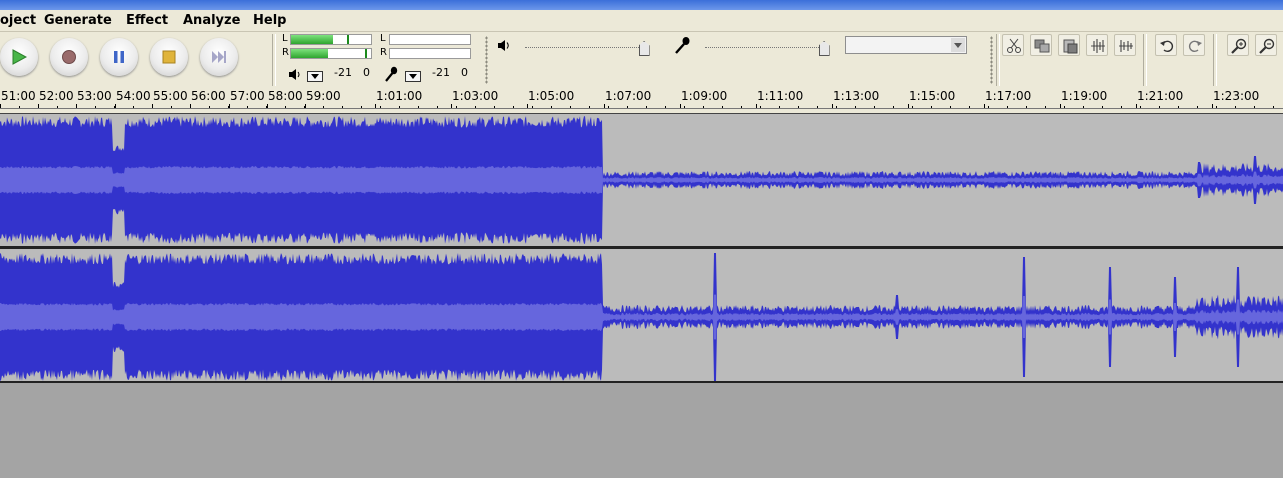 Image resolution: width=1283 pixels, height=478 pixels. Describe the element at coordinates (56, 96) in the screenshot. I see `ruler-label: 52:00` at that location.